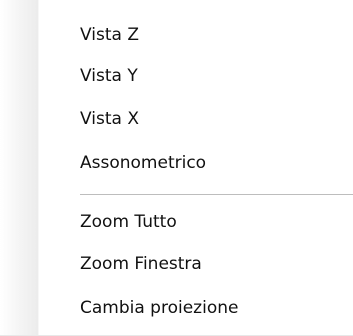 This screenshot has width=353, height=336. What do you see at coordinates (176, 308) in the screenshot?
I see `menu-item-cambia-proiezione: Cambia proiezione` at bounding box center [176, 308].